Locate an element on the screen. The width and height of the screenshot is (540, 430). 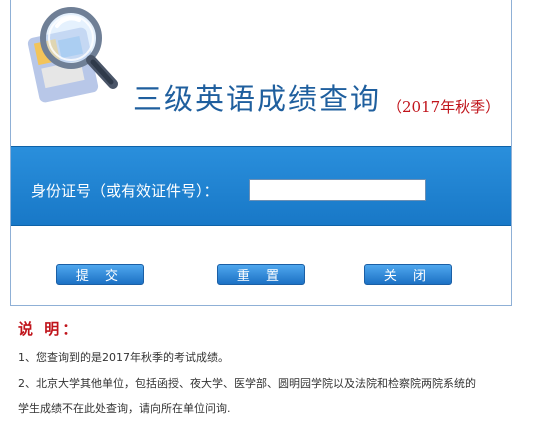
reset-button: 重 置 is located at coordinates (261, 274).